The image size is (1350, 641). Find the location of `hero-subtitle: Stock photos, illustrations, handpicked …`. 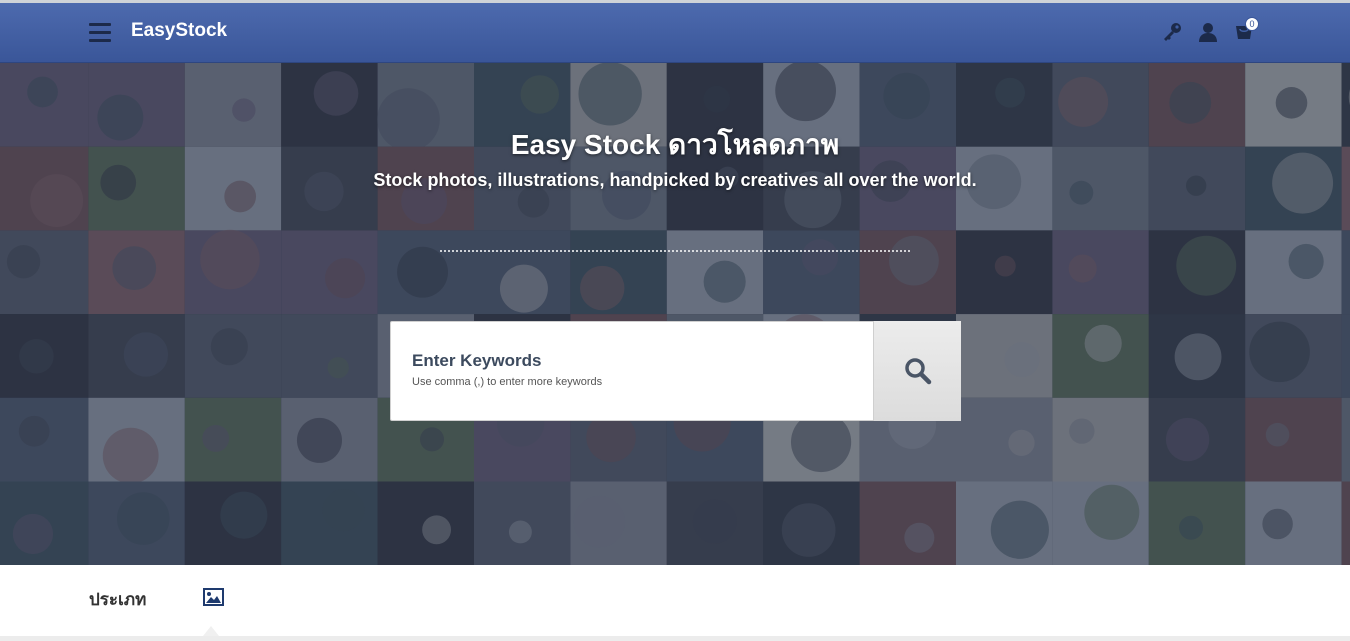

hero-subtitle: Stock photos, illustrations, handpicked … is located at coordinates (675, 180).